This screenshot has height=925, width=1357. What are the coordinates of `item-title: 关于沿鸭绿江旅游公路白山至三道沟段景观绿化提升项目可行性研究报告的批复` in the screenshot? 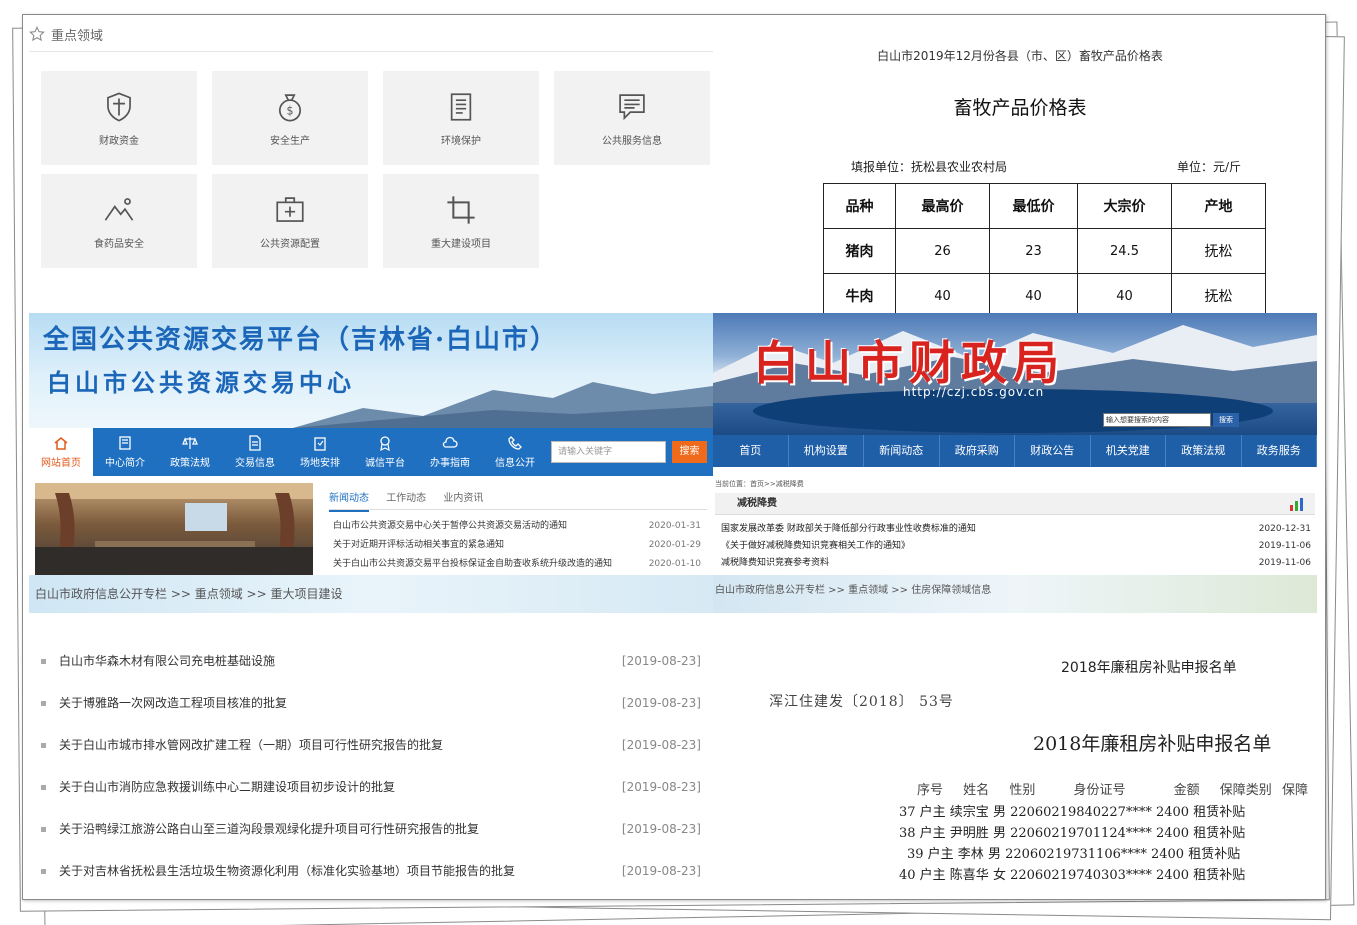 It's located at (269, 829).